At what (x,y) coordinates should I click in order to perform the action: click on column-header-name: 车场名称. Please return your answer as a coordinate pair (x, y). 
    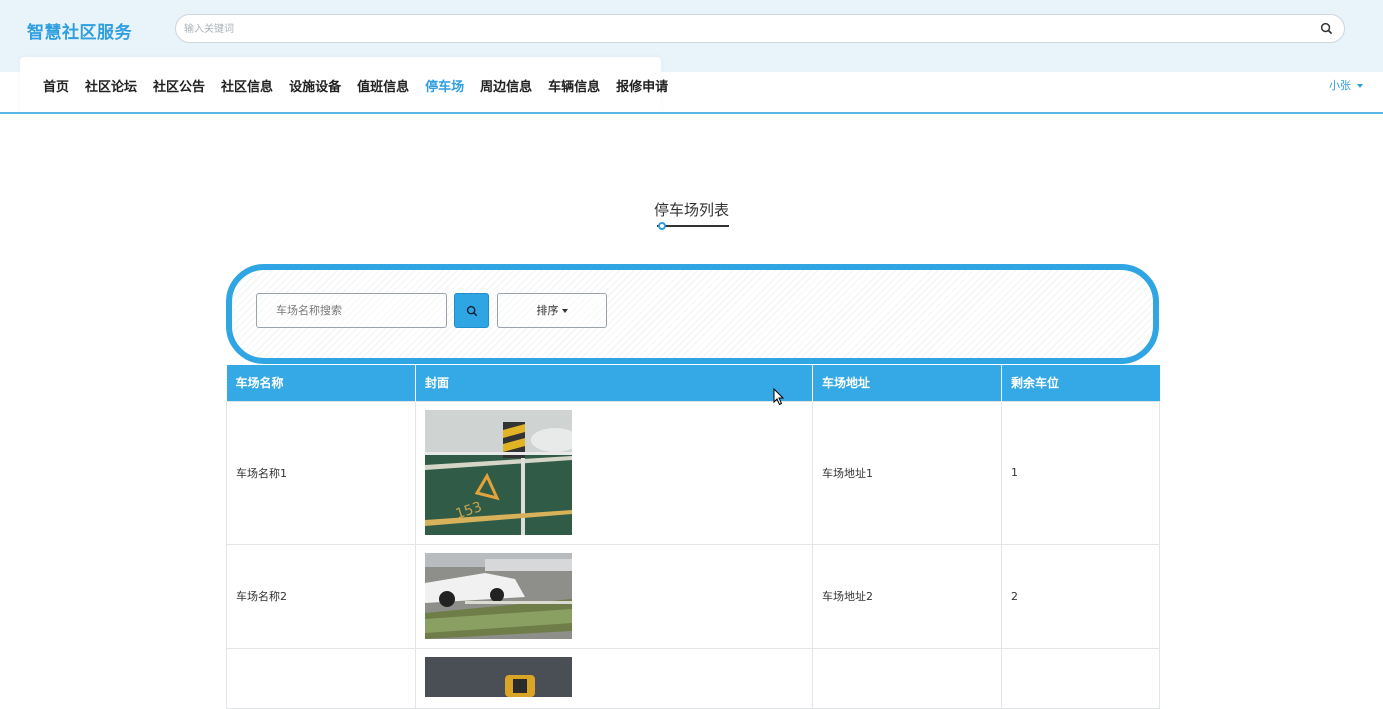
    Looking at the image, I should click on (321, 383).